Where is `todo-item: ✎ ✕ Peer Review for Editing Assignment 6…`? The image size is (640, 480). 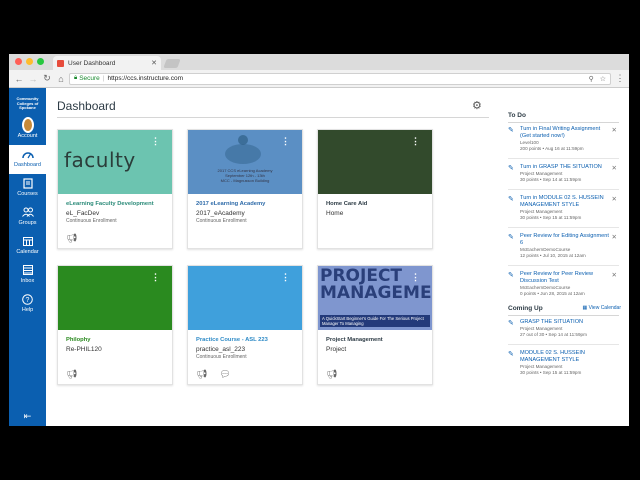 todo-item: ✎ ✕ Peer Review for Editing Assignment 6… is located at coordinates (563, 246).